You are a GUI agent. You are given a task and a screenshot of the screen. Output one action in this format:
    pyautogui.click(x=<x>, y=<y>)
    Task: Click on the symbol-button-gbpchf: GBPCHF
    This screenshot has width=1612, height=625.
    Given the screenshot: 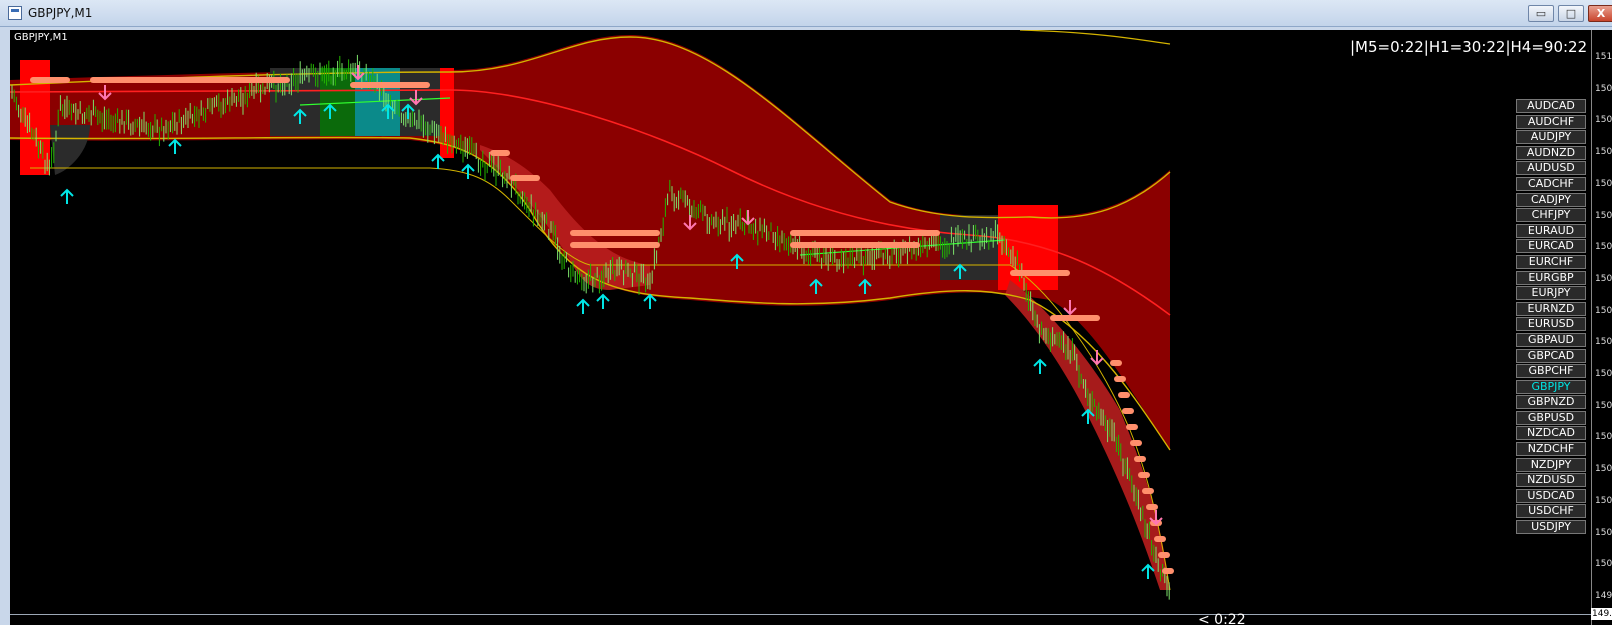 What is the action you would take?
    pyautogui.click(x=1551, y=371)
    